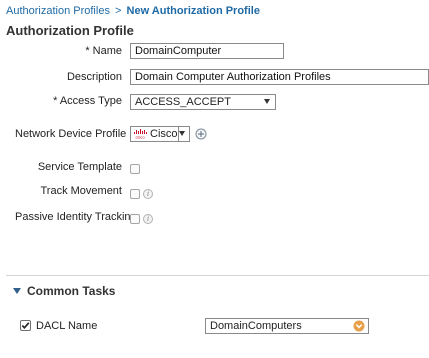 This screenshot has width=429, height=358. Describe the element at coordinates (164, 134) in the screenshot. I see `network-device-profile-value: Cisco` at that location.